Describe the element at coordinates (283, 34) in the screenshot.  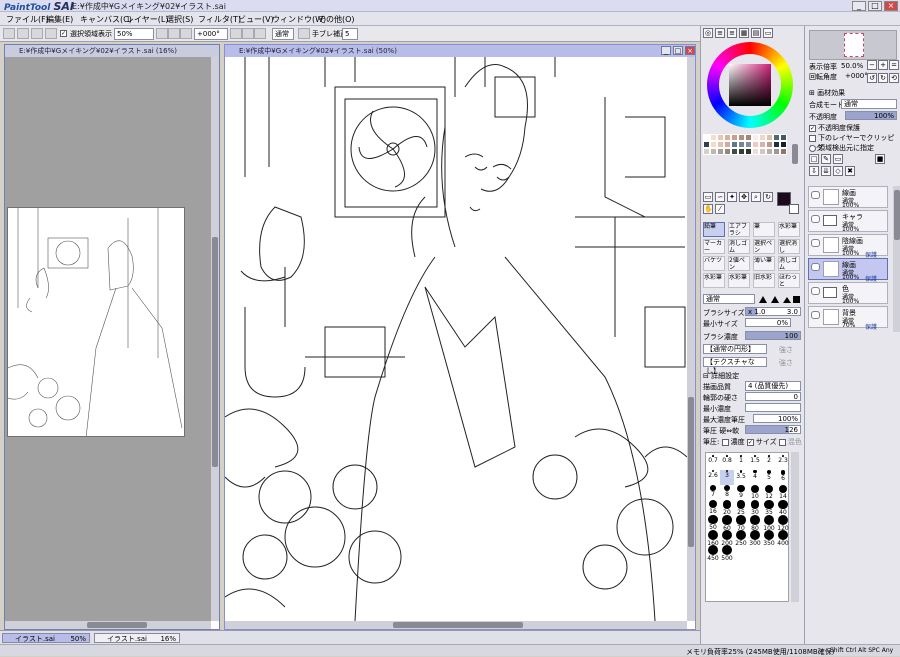
I see `blend-mode-select: 通常` at that location.